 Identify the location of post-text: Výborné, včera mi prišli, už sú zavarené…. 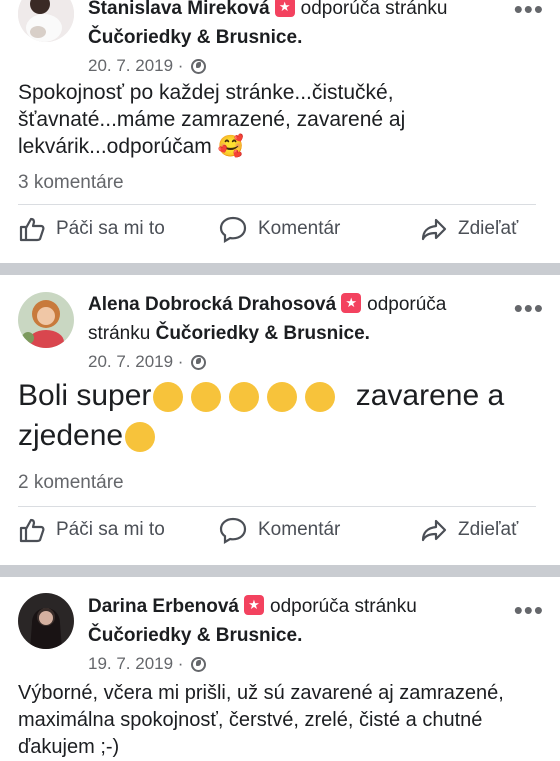
(261, 720).